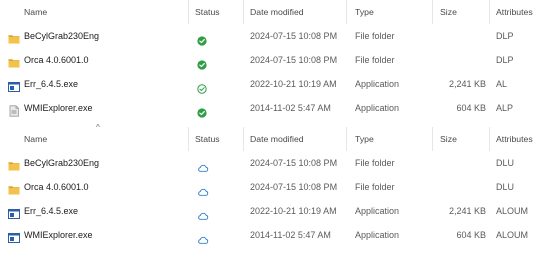 Image resolution: width=548 pixels, height=254 pixels. I want to click on available-outline-icon, so click(202, 86).